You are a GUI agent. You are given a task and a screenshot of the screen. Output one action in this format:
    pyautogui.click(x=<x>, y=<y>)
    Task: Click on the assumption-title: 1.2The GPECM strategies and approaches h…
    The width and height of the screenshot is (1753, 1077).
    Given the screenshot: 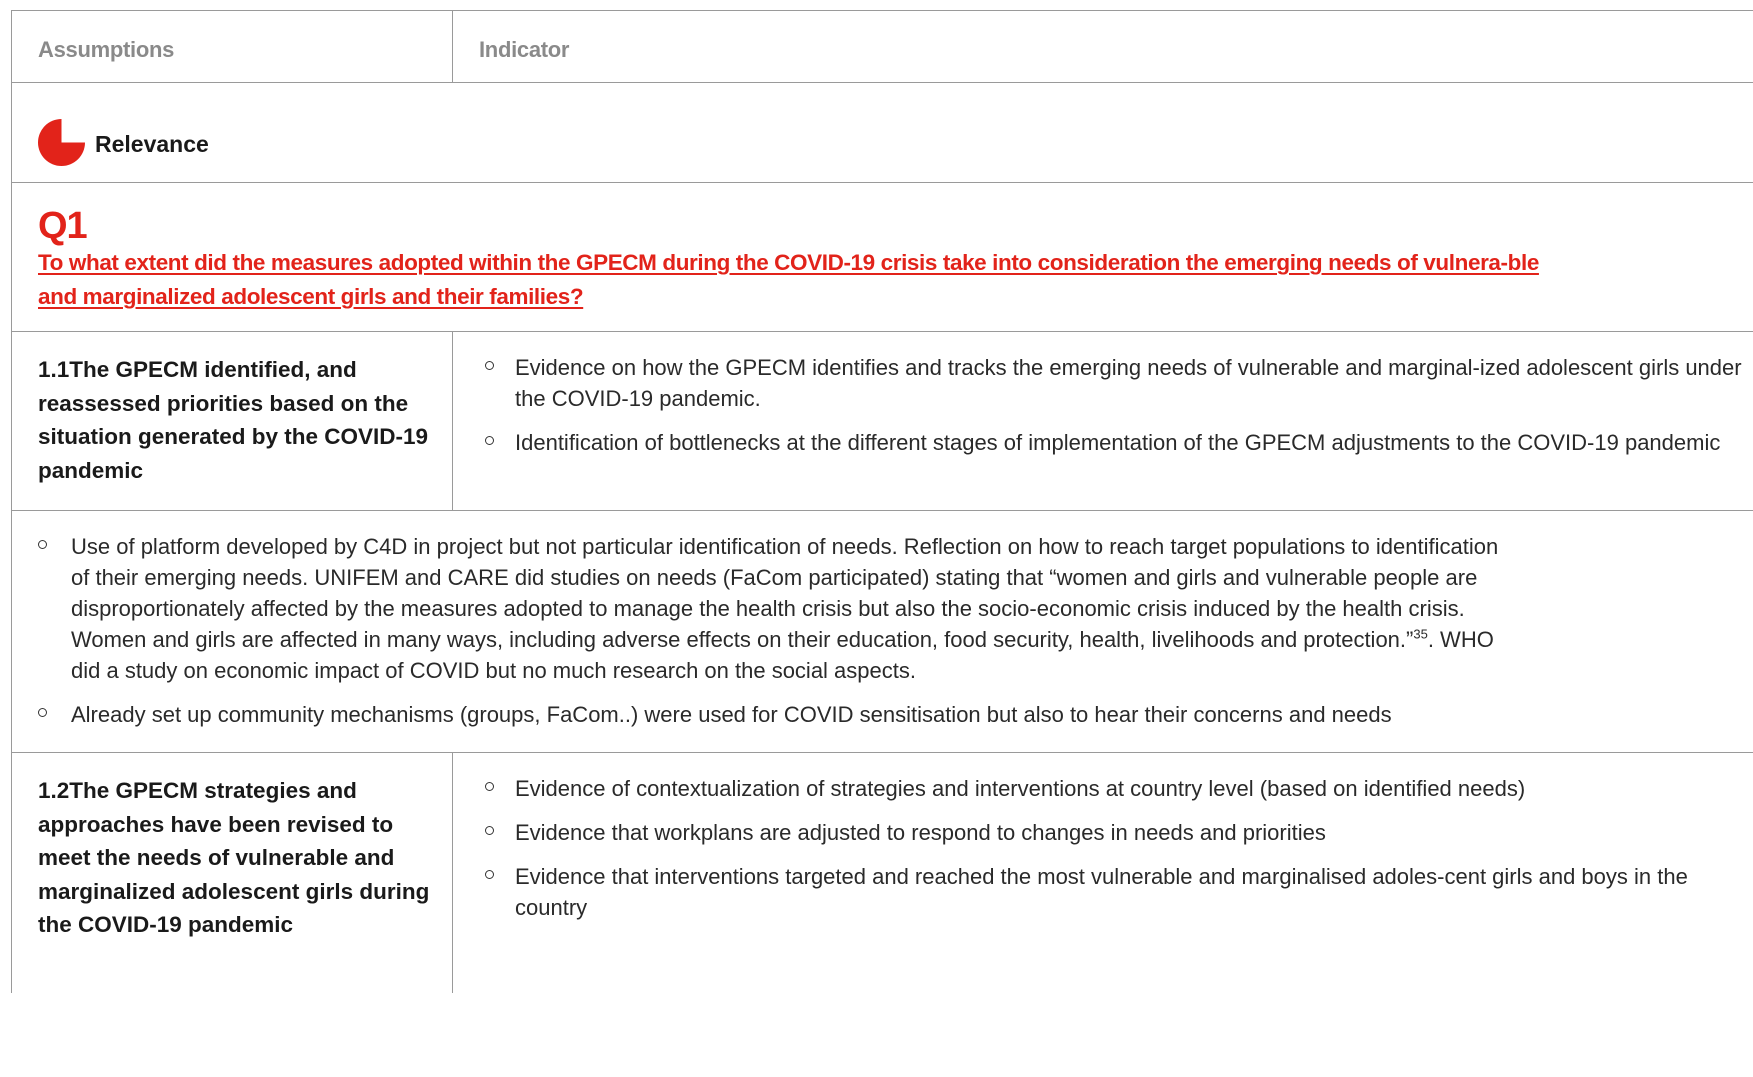 What is the action you would take?
    pyautogui.click(x=235, y=858)
    